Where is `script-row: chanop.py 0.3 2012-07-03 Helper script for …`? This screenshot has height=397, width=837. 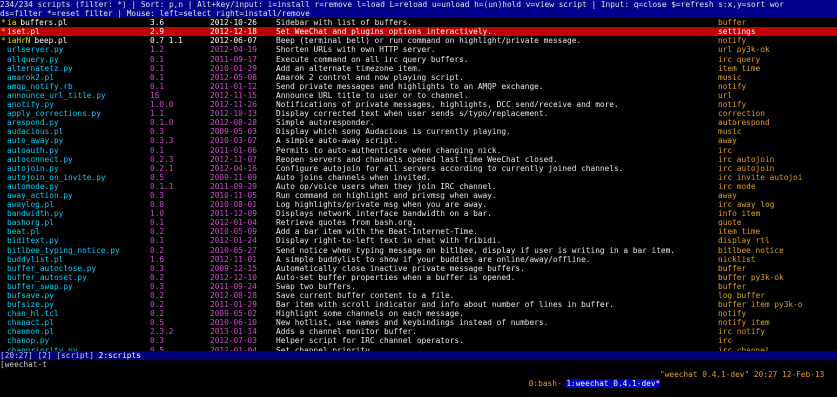 script-row: chanop.py 0.3 2012-07-03 Helper script for … is located at coordinates (418, 340).